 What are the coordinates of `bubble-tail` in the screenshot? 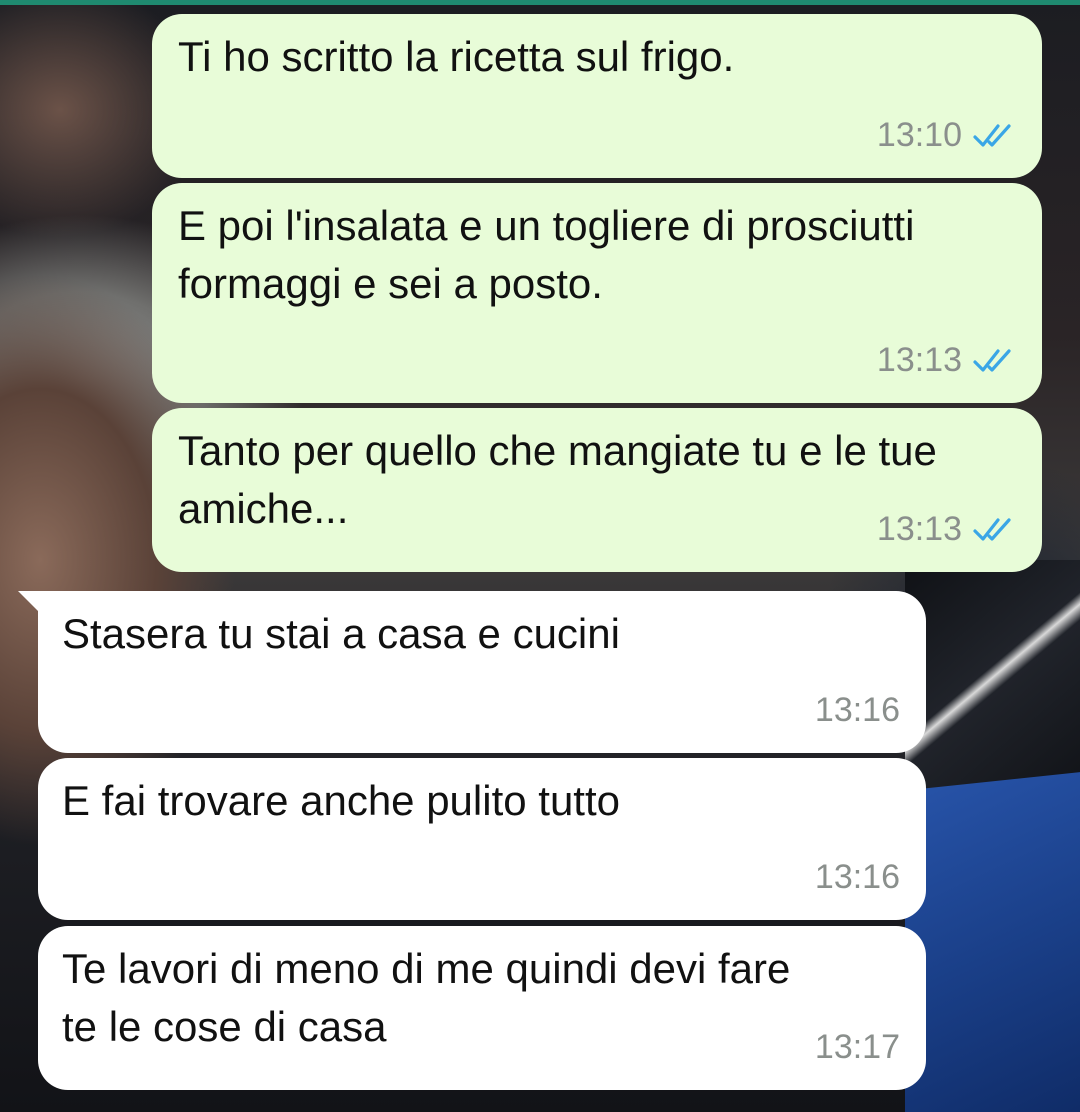 It's located at (29, 602).